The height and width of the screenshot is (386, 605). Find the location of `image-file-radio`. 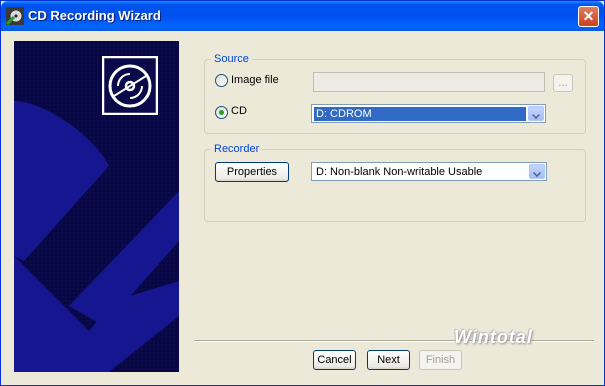

image-file-radio is located at coordinates (221, 80).